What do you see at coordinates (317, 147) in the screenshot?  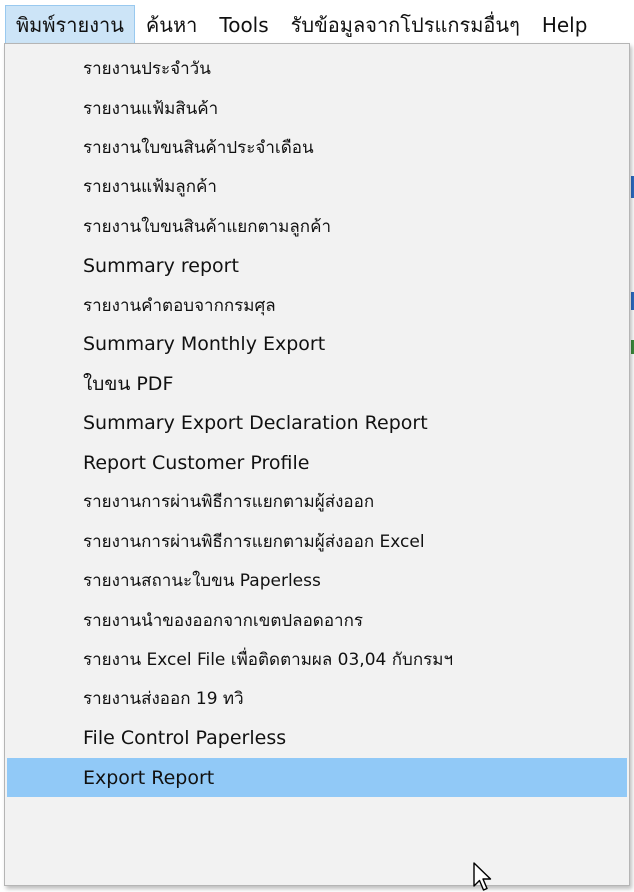 I see `menu-item-monthly-declaration-report: รายงานใบขนสินค้าประจำเดือน` at bounding box center [317, 147].